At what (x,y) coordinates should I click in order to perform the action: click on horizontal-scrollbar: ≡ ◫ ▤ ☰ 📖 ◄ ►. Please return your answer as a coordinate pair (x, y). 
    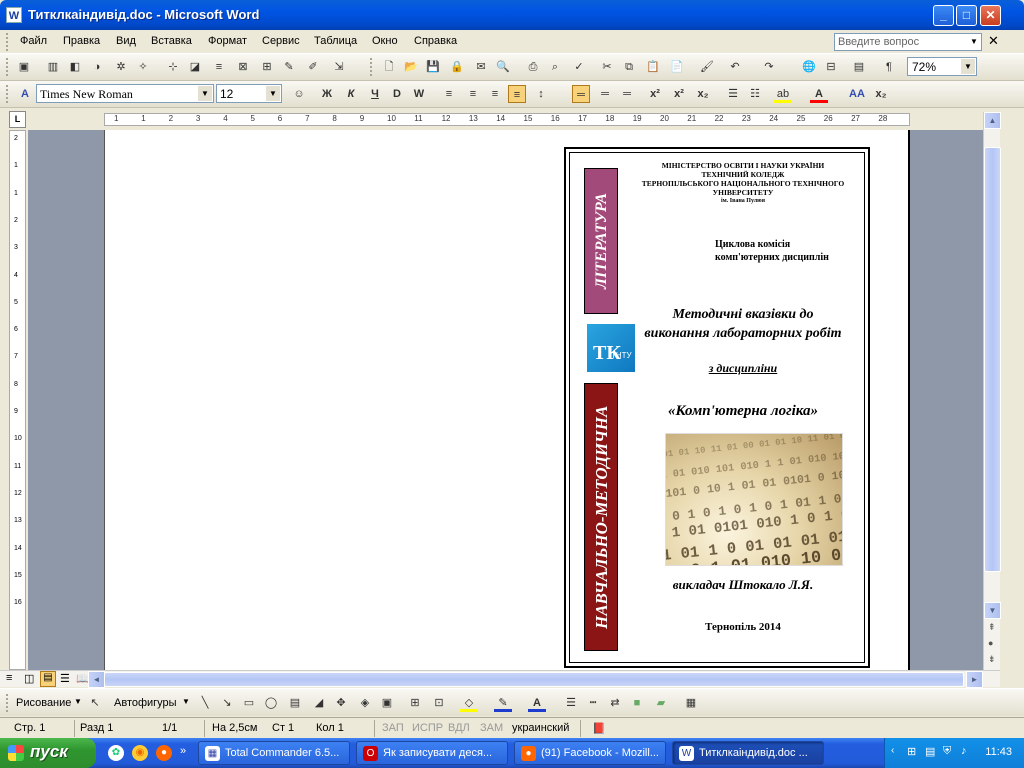
    Looking at the image, I should click on (500, 679).